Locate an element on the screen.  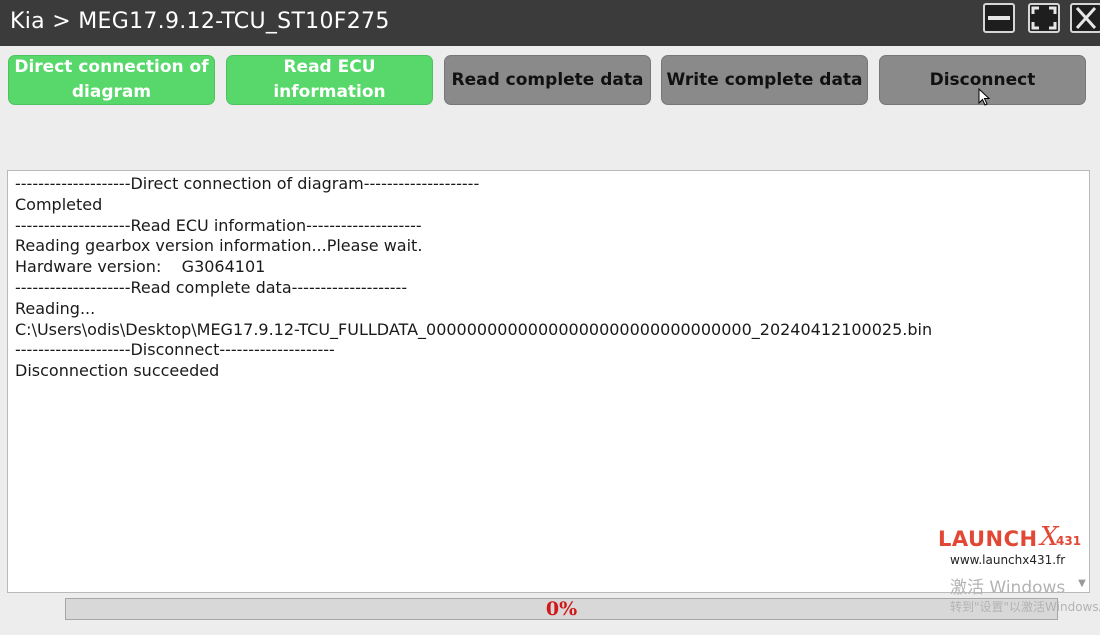
close-button is located at coordinates (1085, 18).